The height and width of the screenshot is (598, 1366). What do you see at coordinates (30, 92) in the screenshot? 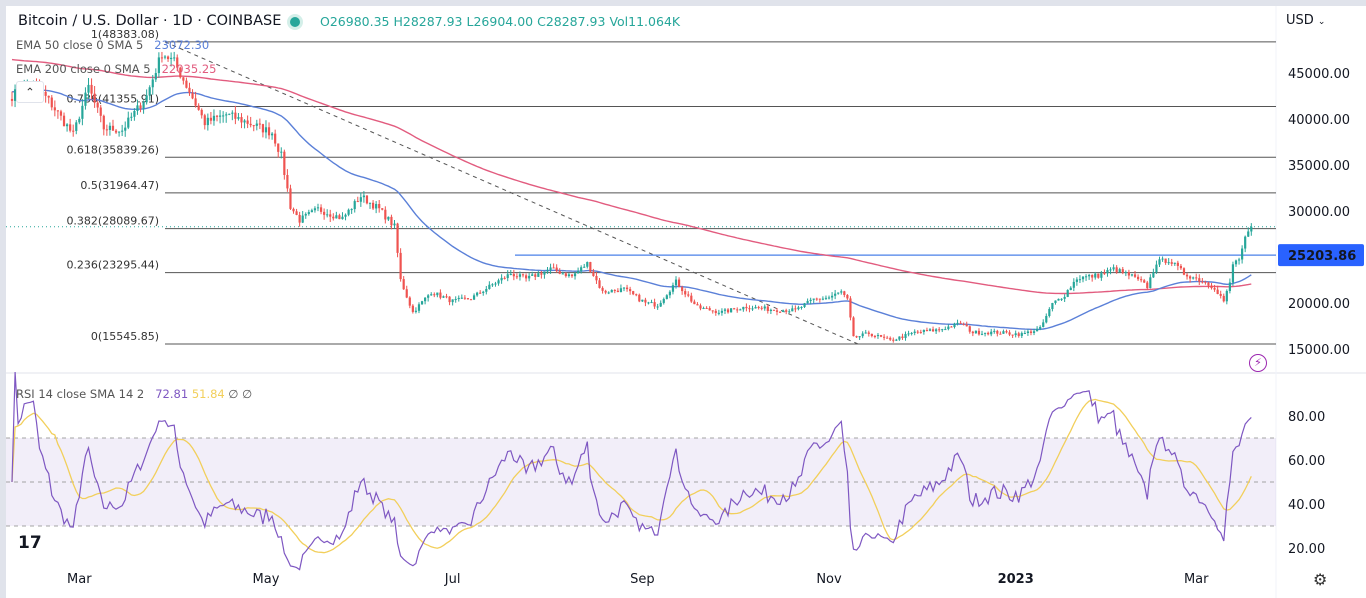
I see `collapse-legend-button: ⌃` at bounding box center [30, 92].